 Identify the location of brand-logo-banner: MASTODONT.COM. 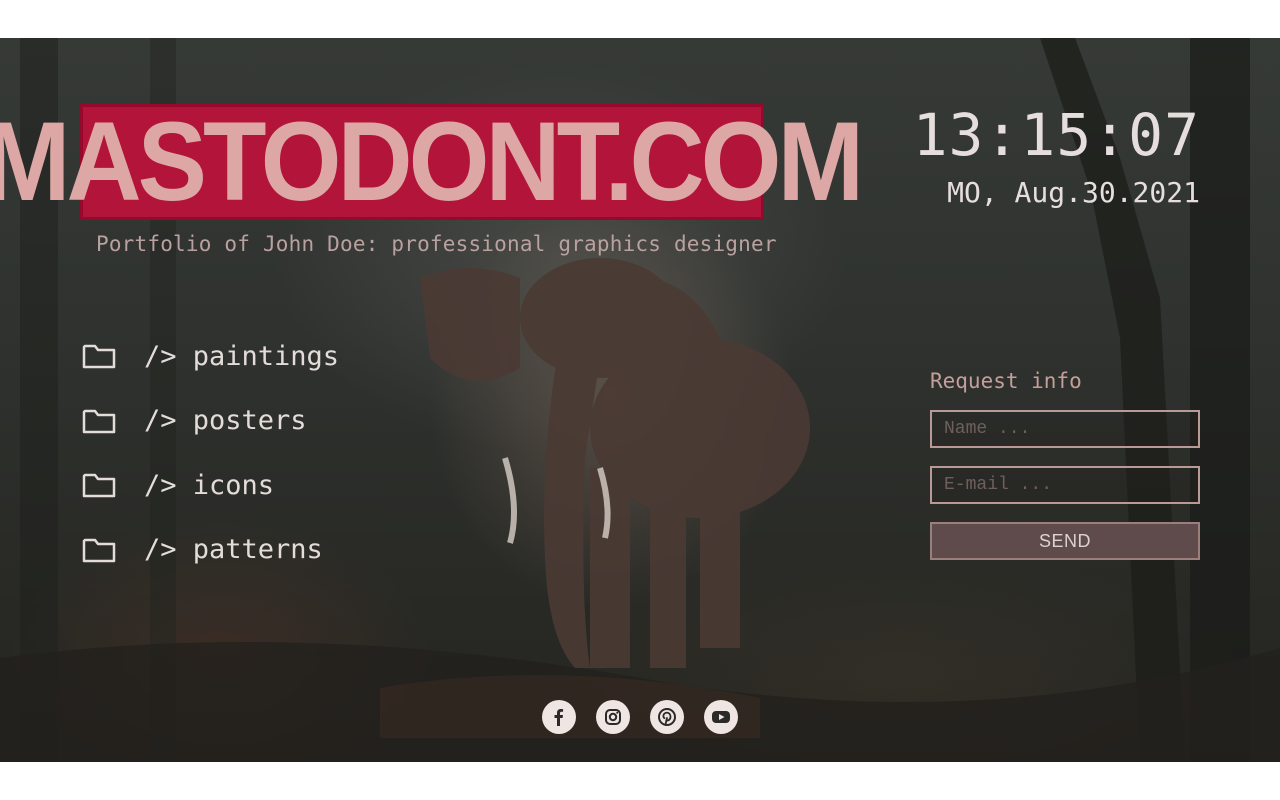
(432, 162).